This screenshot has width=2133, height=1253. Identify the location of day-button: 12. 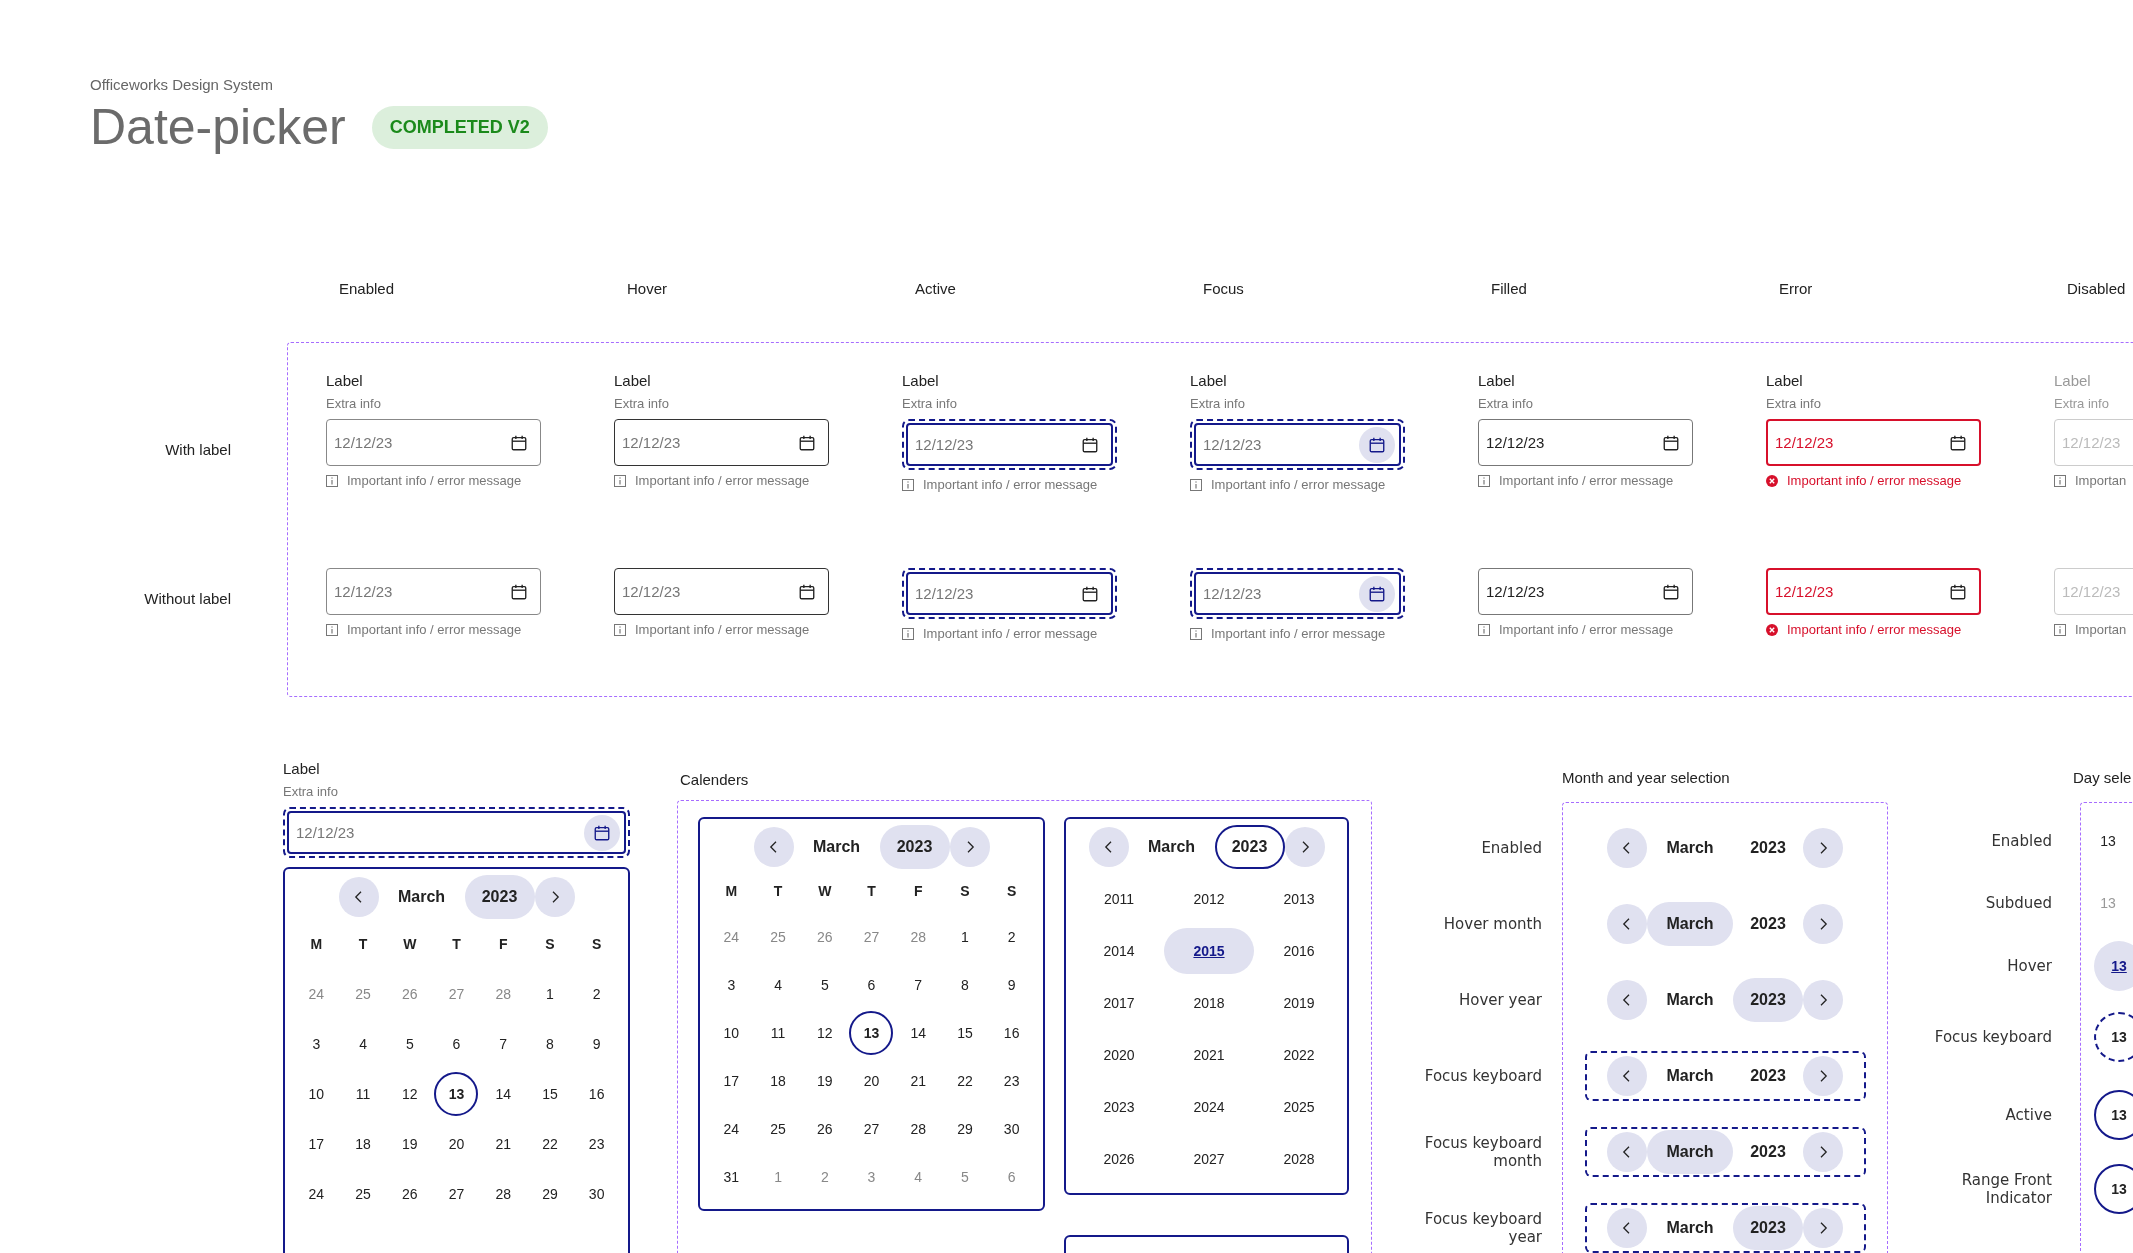
(409, 1094).